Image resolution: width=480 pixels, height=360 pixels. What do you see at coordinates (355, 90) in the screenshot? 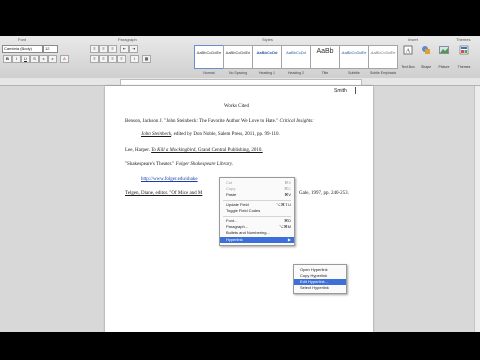
I see `text-cursor` at bounding box center [355, 90].